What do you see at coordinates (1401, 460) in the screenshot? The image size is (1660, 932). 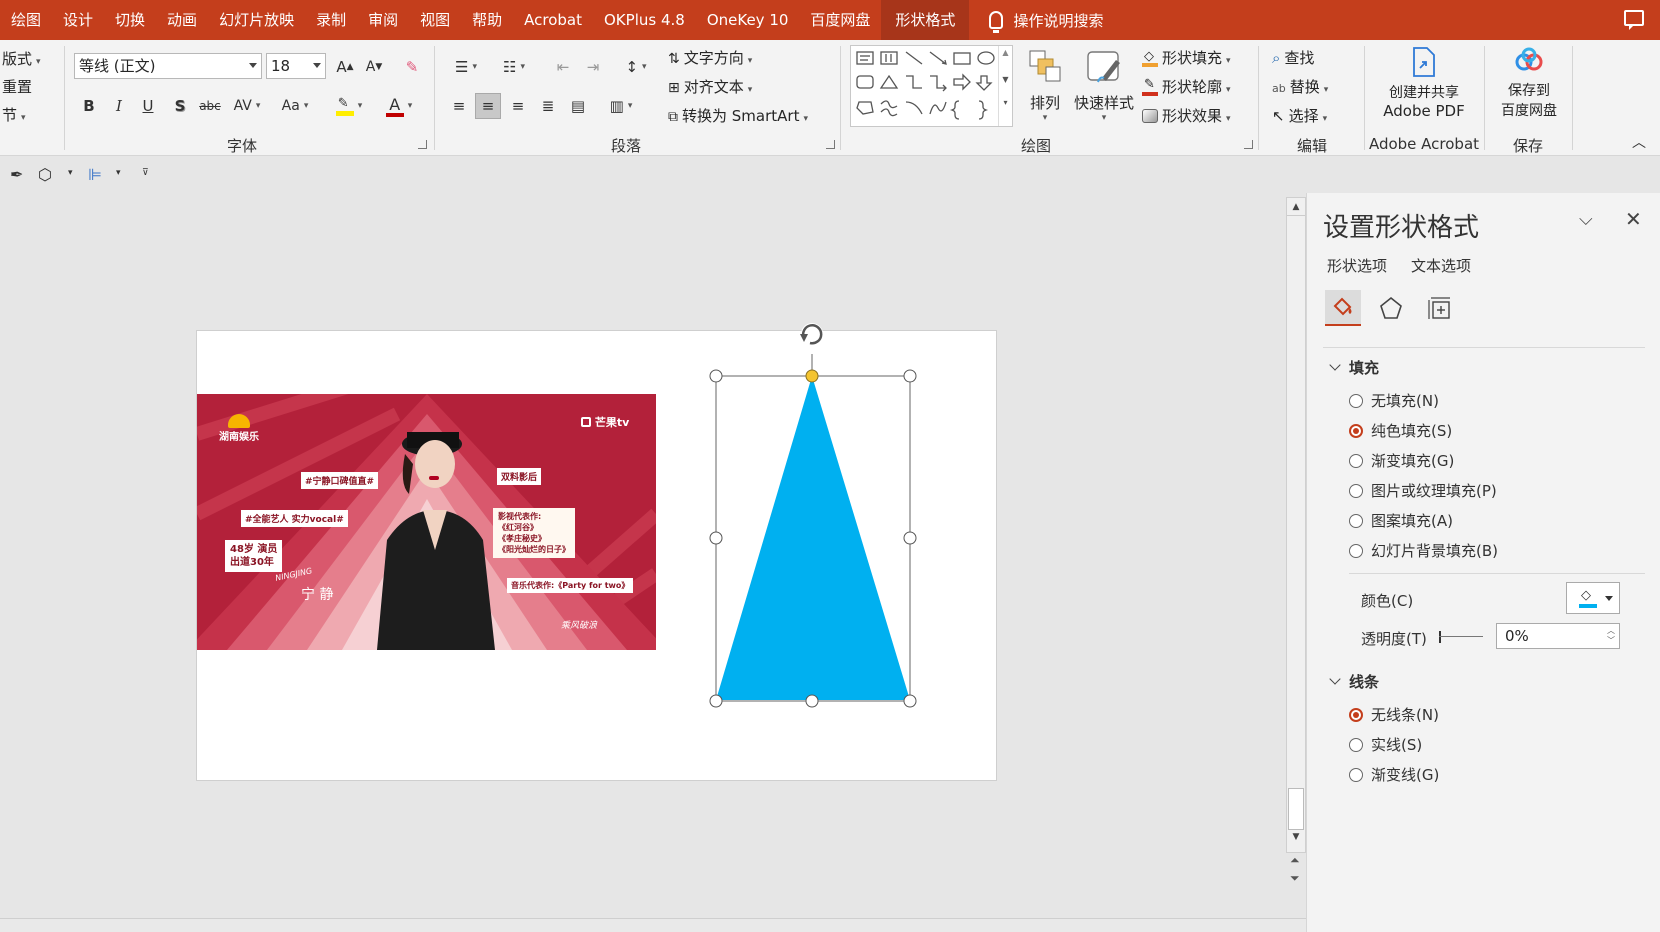 I see `fill-option: 渐变填充(G)` at bounding box center [1401, 460].